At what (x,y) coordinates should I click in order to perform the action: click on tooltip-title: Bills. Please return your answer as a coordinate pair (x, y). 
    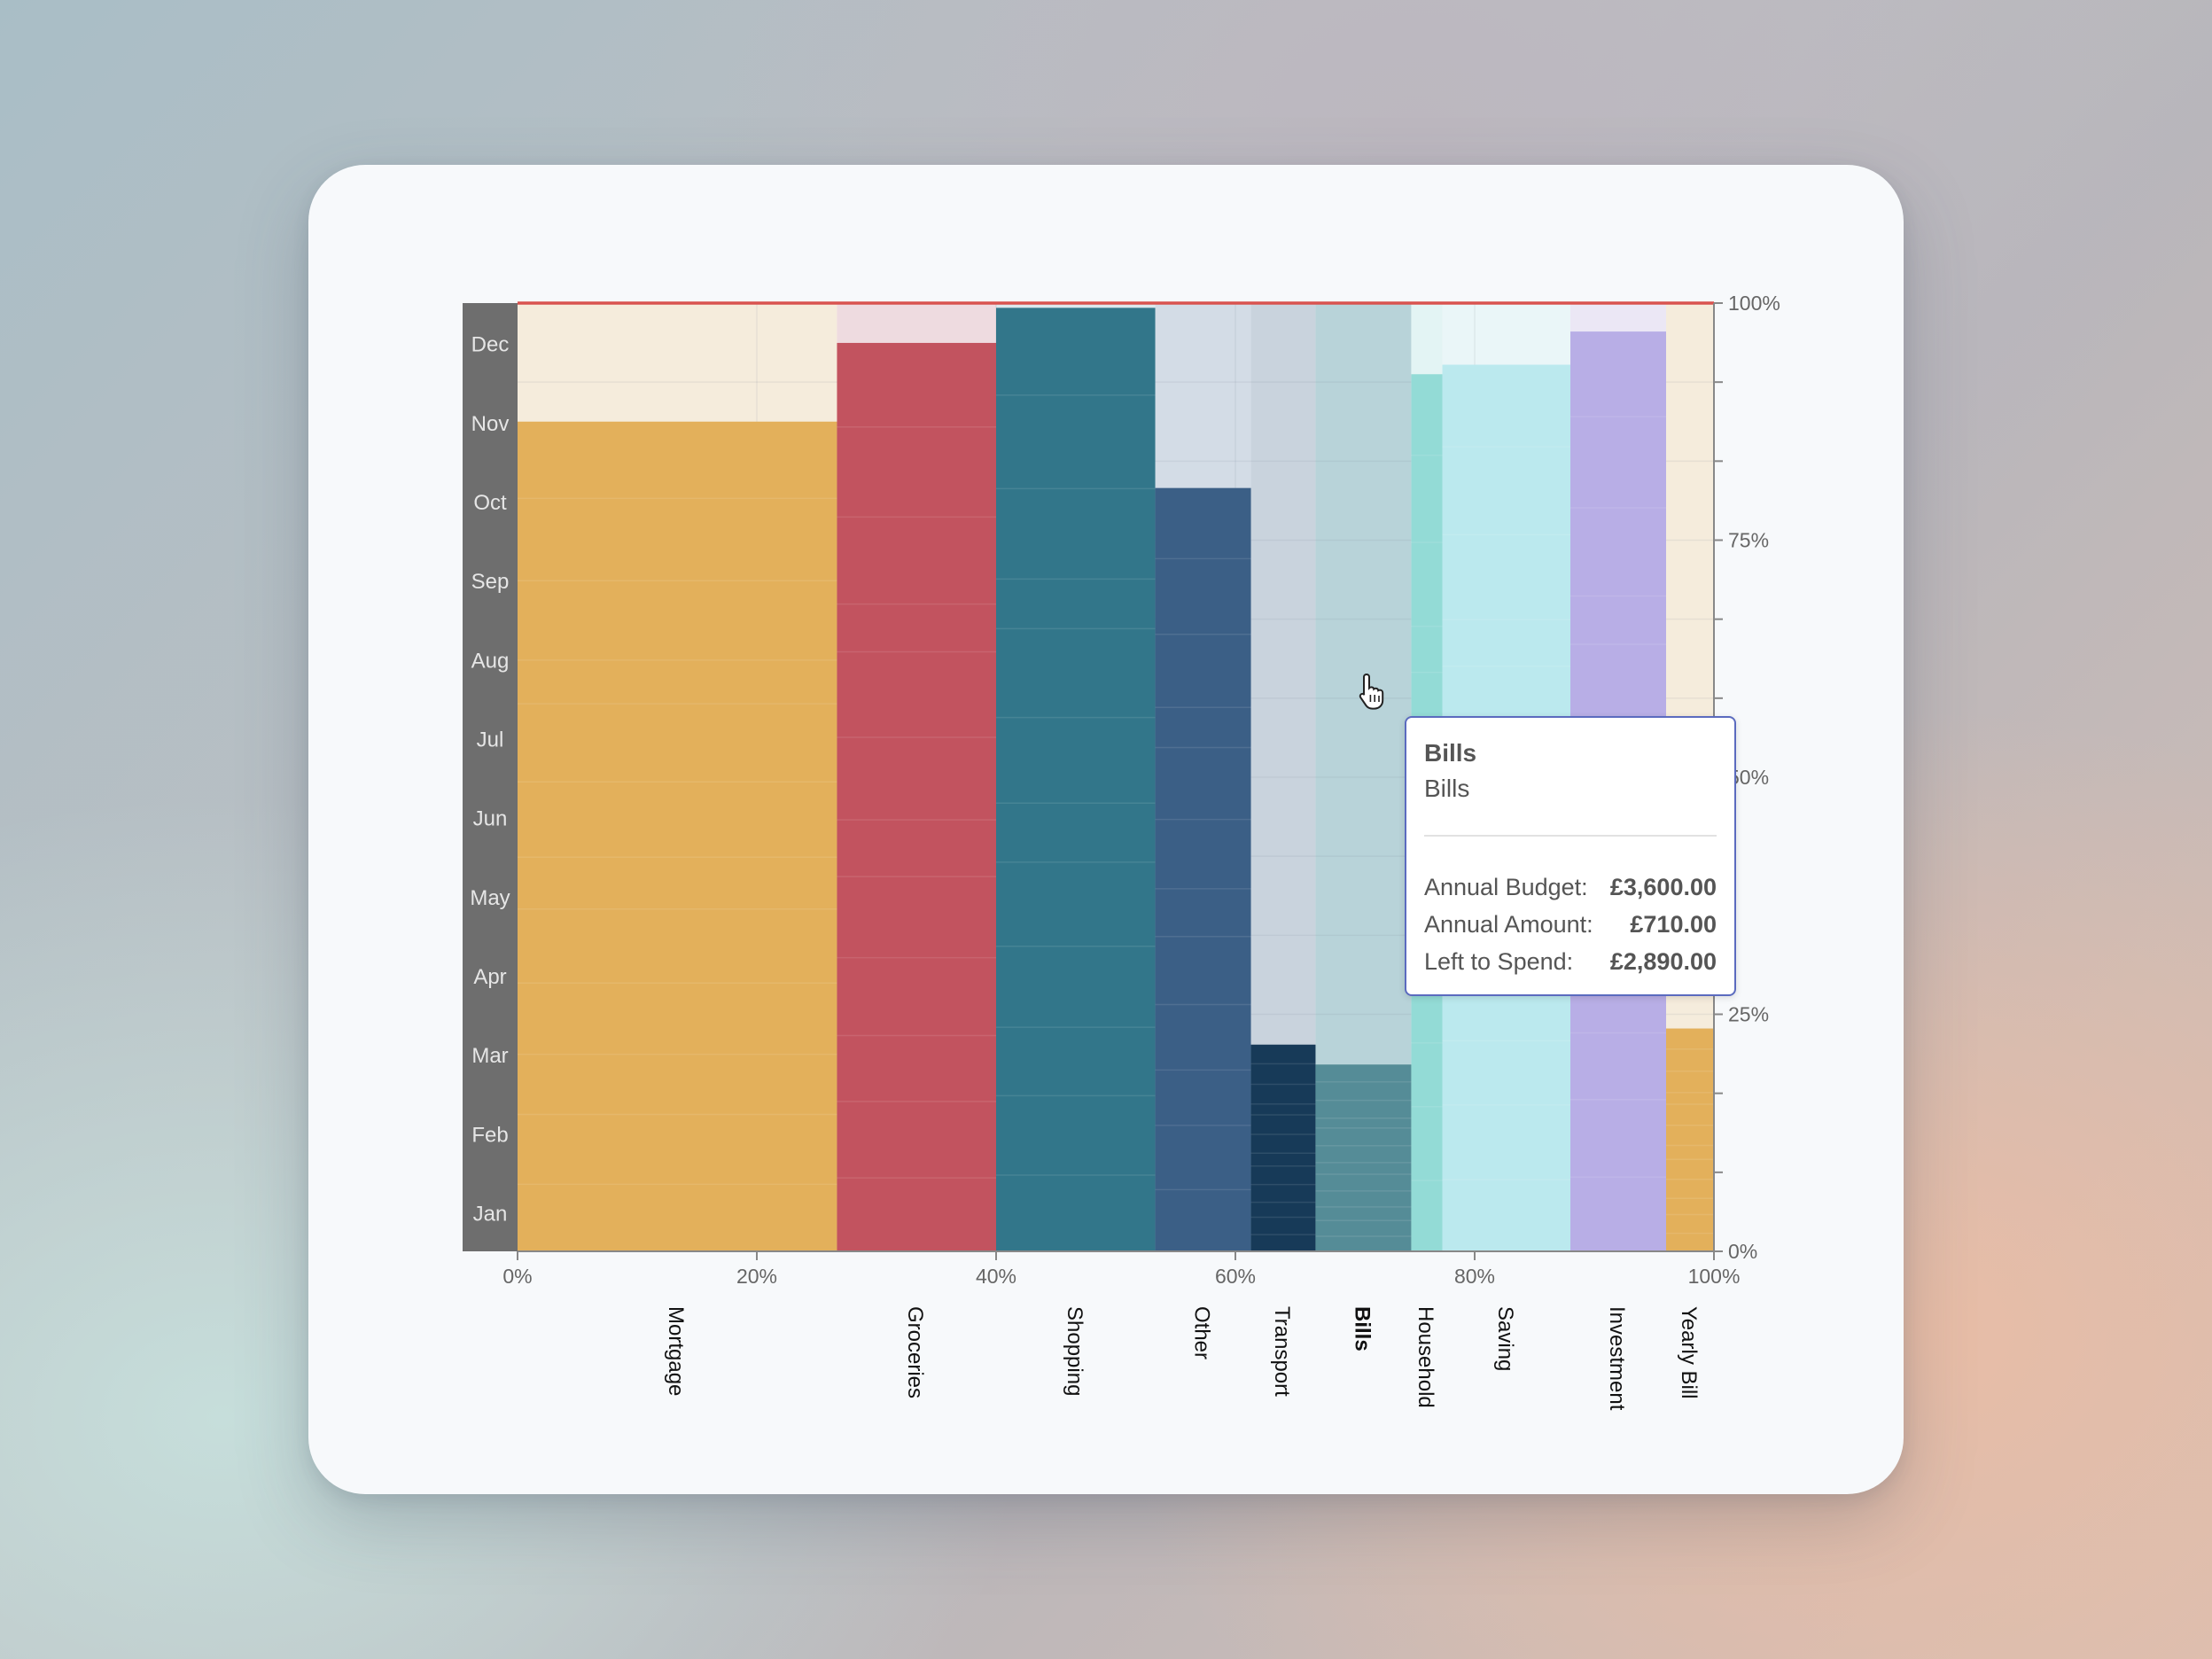
    Looking at the image, I should click on (1450, 753).